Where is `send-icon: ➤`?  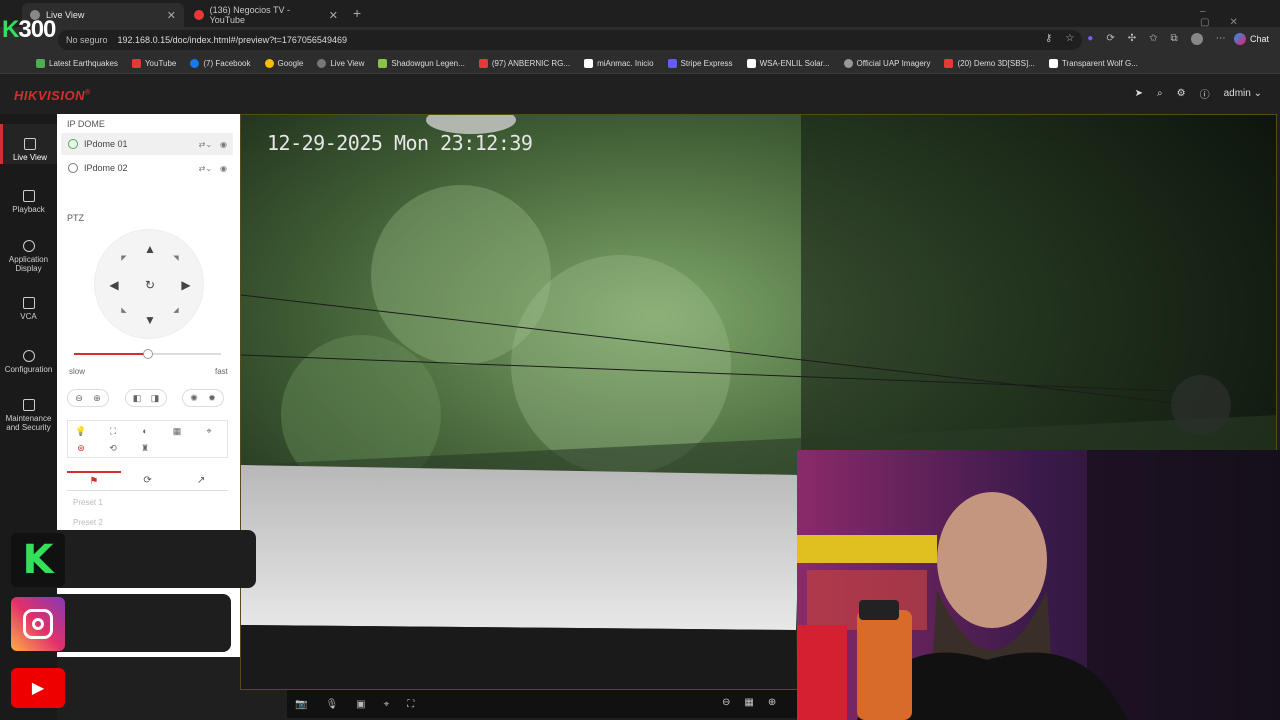 send-icon: ➤ is located at coordinates (1139, 93).